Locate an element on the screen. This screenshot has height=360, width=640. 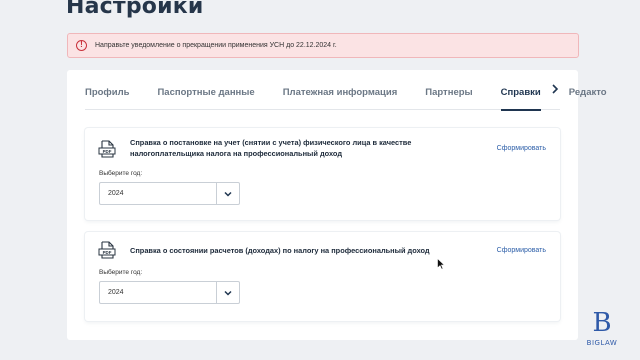
tab-partners: Партнеры is located at coordinates (448, 90).